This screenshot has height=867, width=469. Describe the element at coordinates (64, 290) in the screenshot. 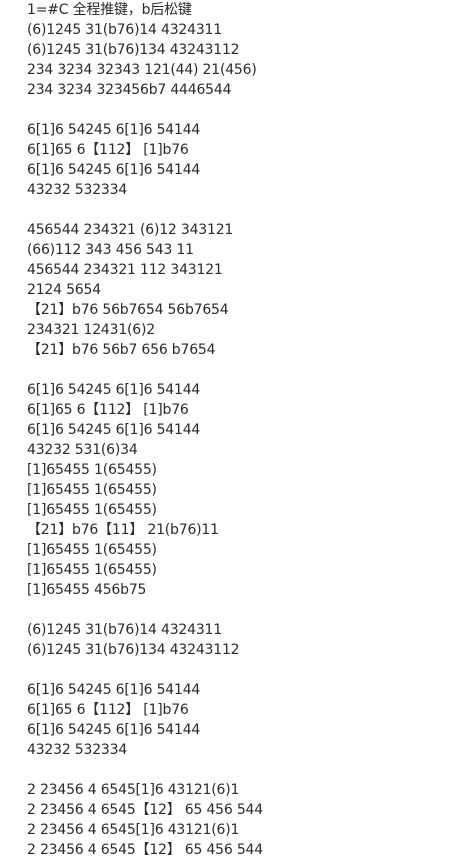

I see `text-line: 2124 5654` at that location.